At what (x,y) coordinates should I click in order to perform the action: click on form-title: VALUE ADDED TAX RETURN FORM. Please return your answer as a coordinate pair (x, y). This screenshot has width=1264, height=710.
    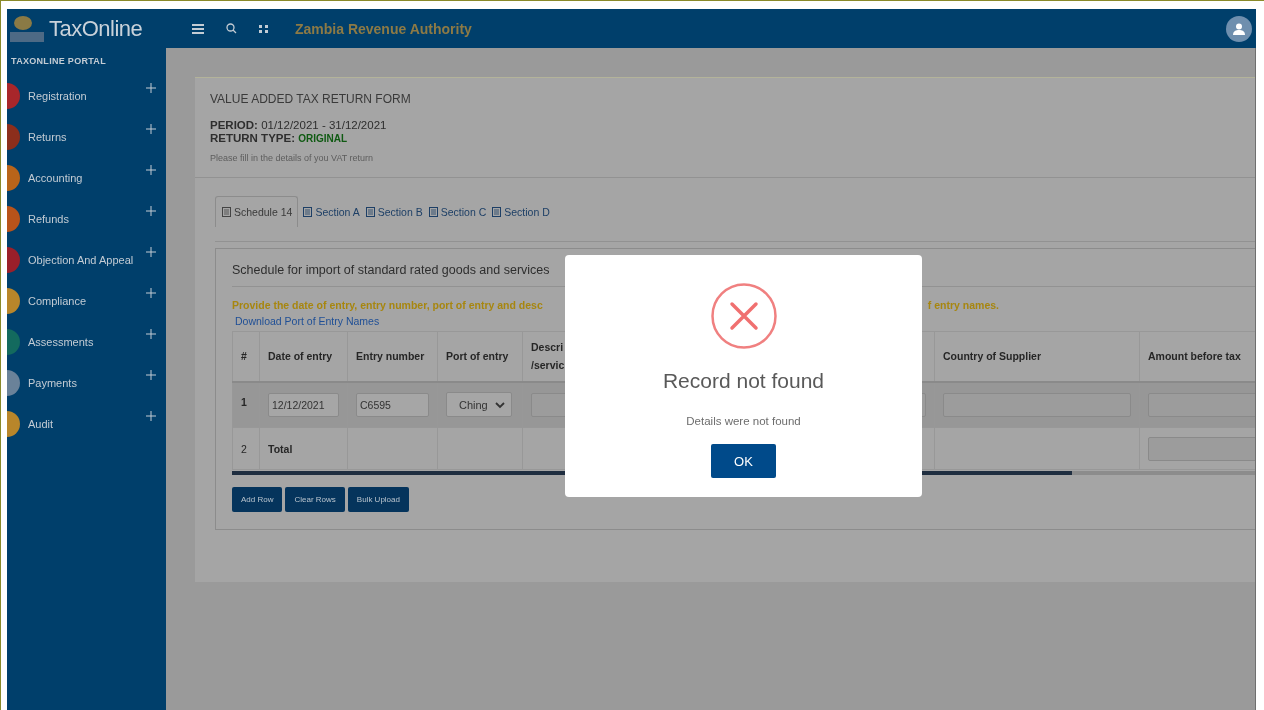
    Looking at the image, I should click on (311, 99).